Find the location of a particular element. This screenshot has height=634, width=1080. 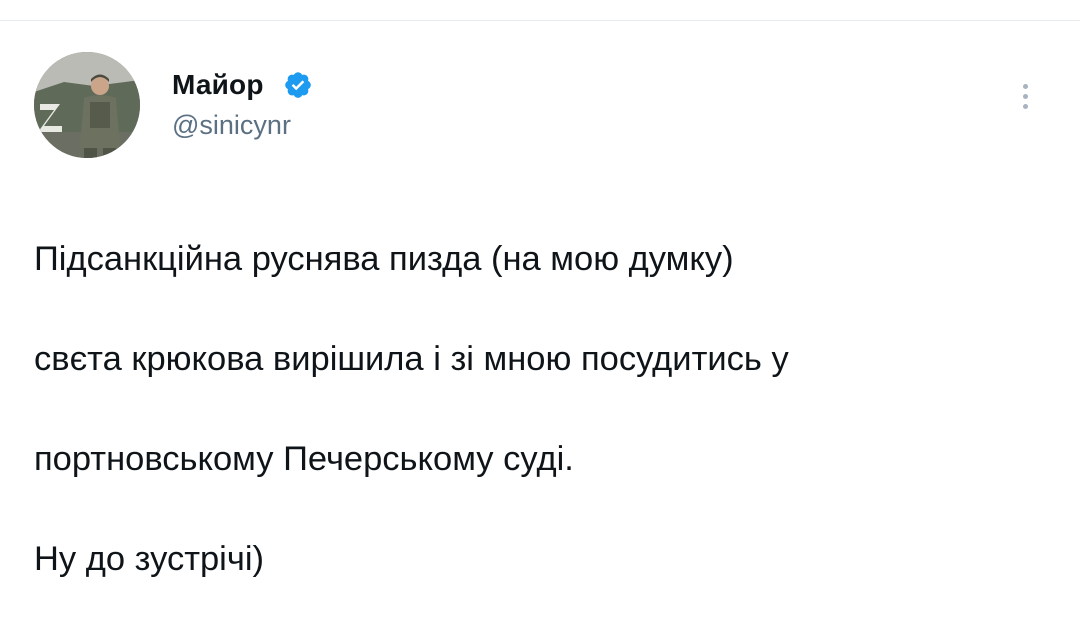

avatar is located at coordinates (87, 105).